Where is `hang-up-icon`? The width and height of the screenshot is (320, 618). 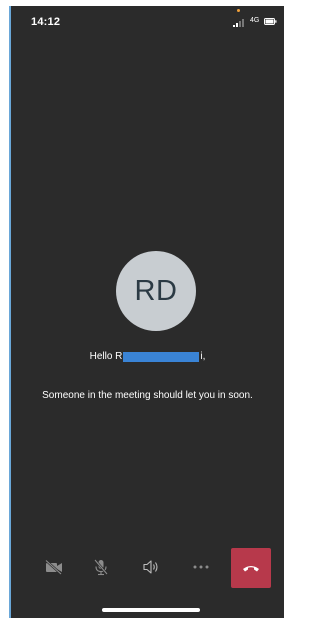
hang-up-icon is located at coordinates (251, 569).